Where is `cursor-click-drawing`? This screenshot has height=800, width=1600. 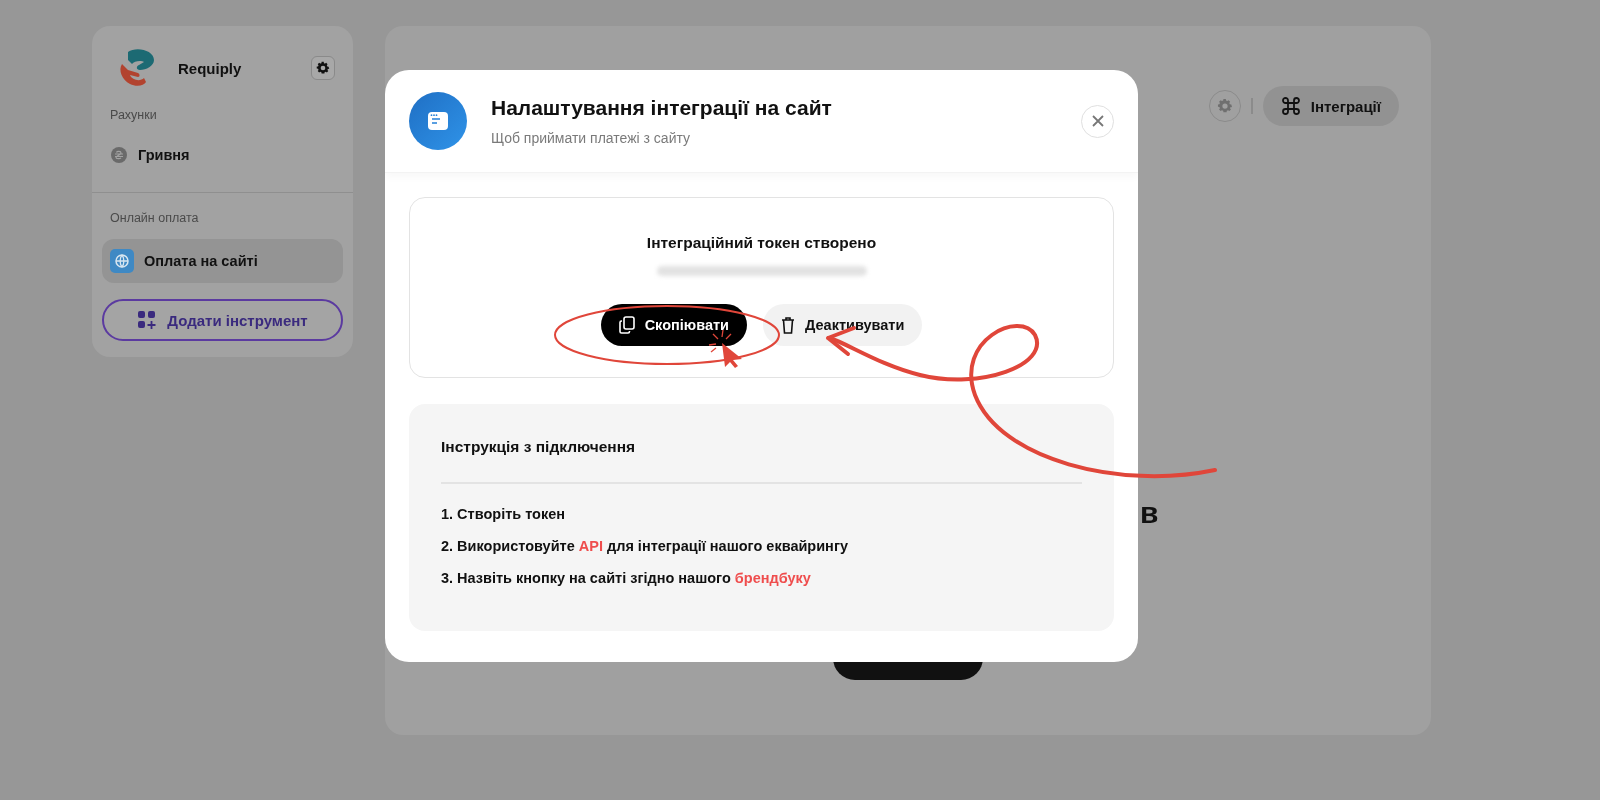
cursor-click-drawing is located at coordinates (725, 348).